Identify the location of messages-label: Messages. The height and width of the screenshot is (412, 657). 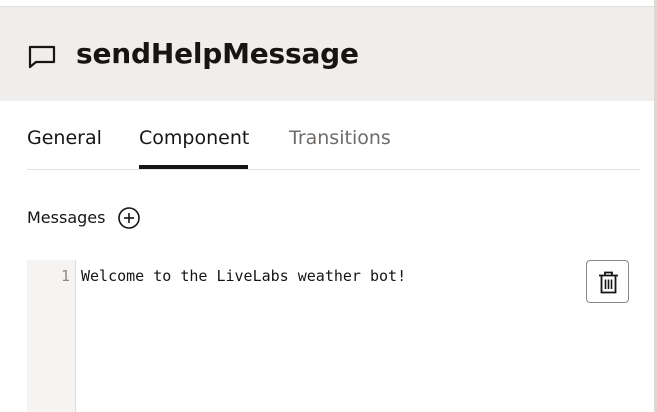
(66, 217).